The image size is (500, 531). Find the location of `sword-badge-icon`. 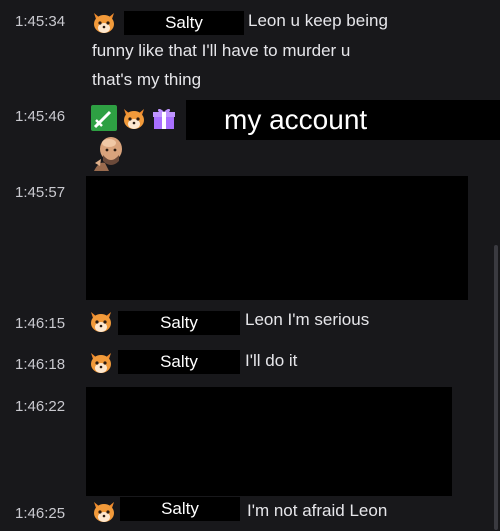

sword-badge-icon is located at coordinates (104, 118).